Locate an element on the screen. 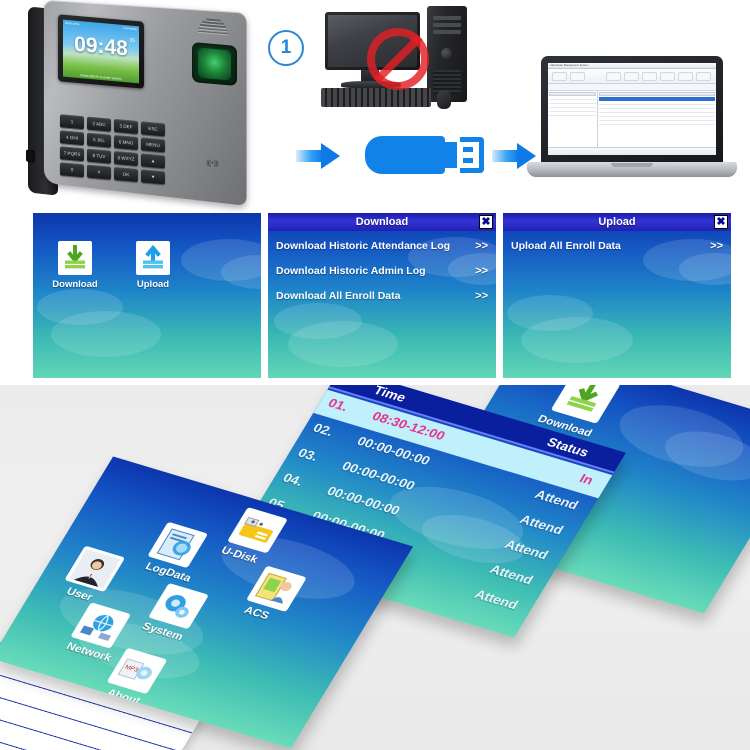  key-2: 2 ABC is located at coordinates (99, 124).